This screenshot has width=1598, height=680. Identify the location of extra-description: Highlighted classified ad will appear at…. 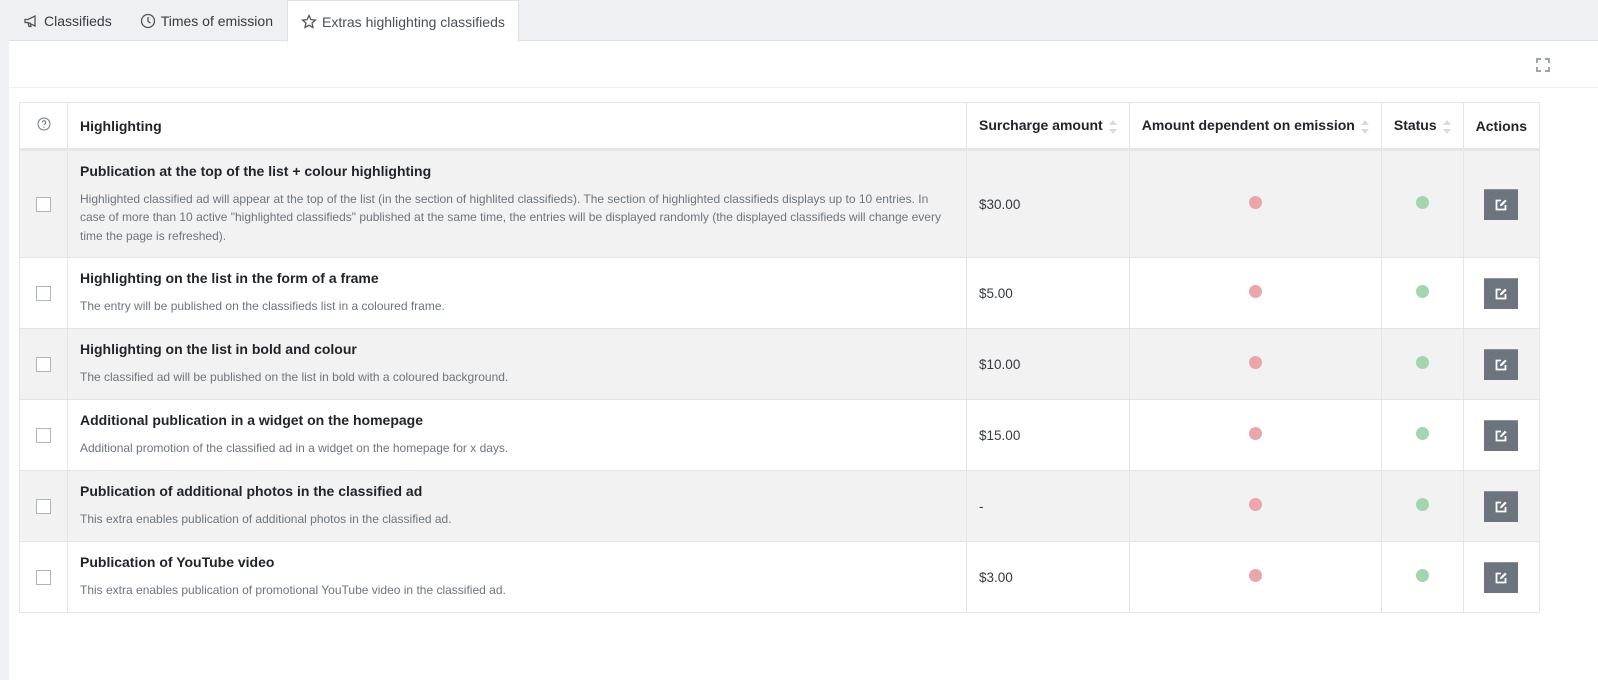
(510, 217).